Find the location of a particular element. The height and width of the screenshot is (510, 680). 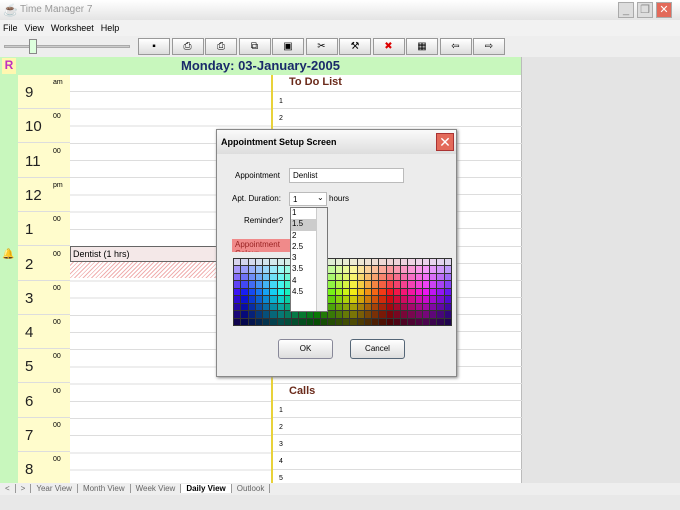

todo-line: 3 is located at coordinates (398, 444).